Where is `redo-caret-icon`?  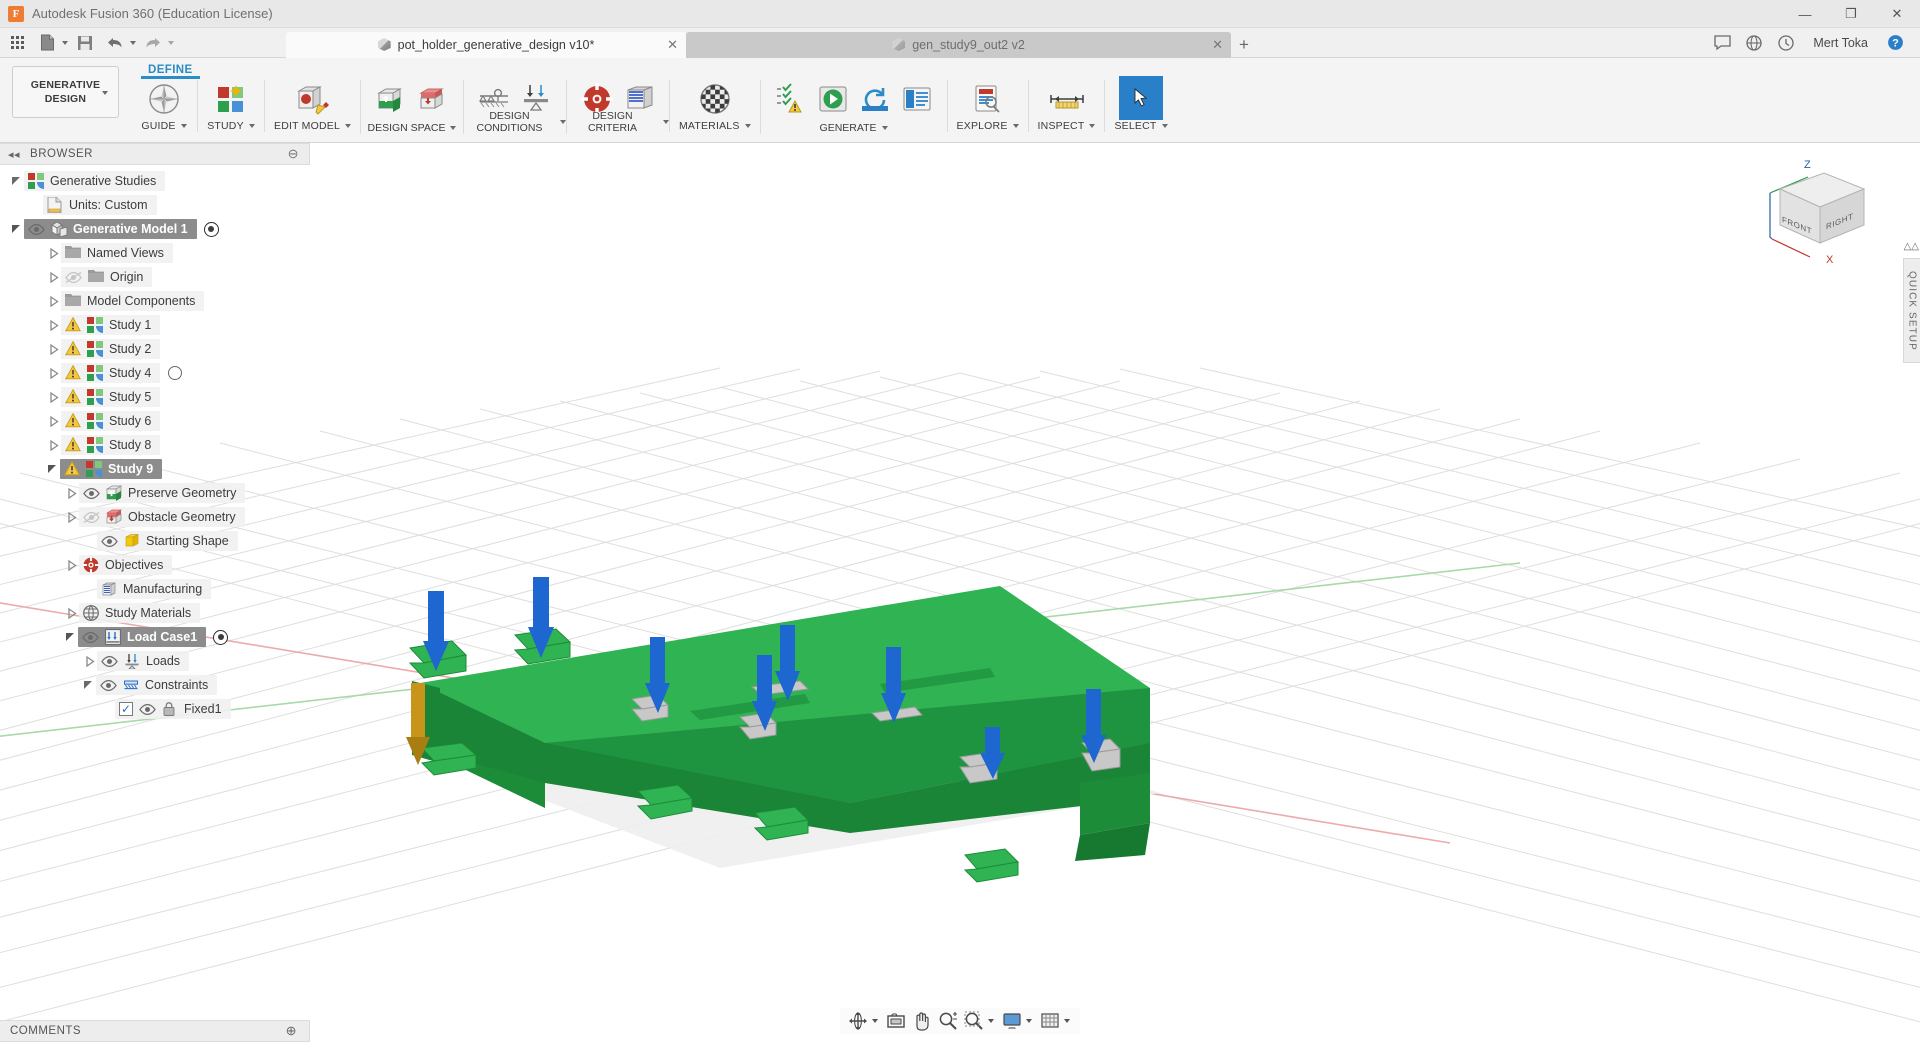
redo-caret-icon is located at coordinates (171, 42).